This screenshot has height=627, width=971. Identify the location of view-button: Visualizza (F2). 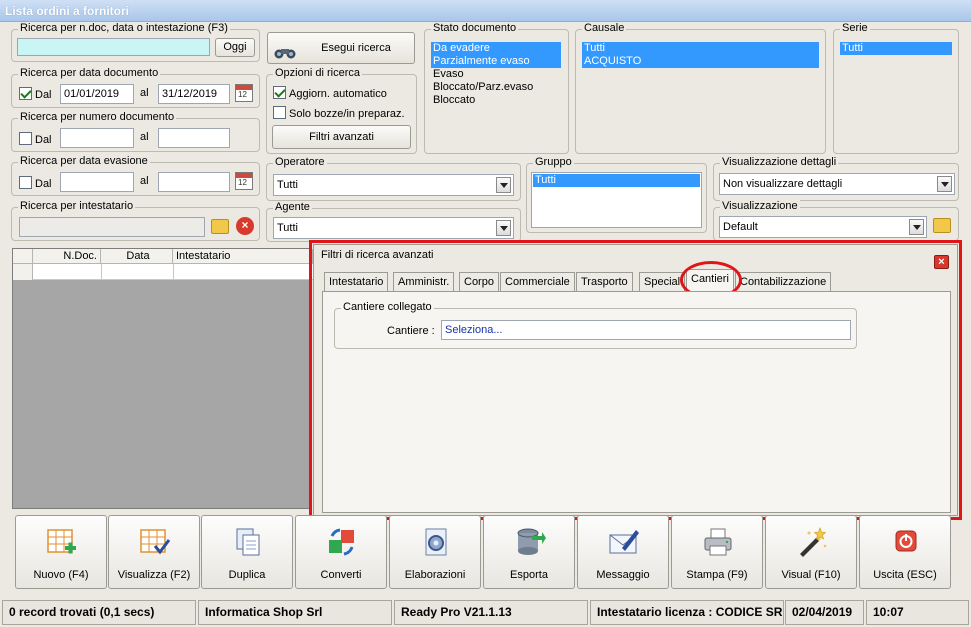
(154, 552).